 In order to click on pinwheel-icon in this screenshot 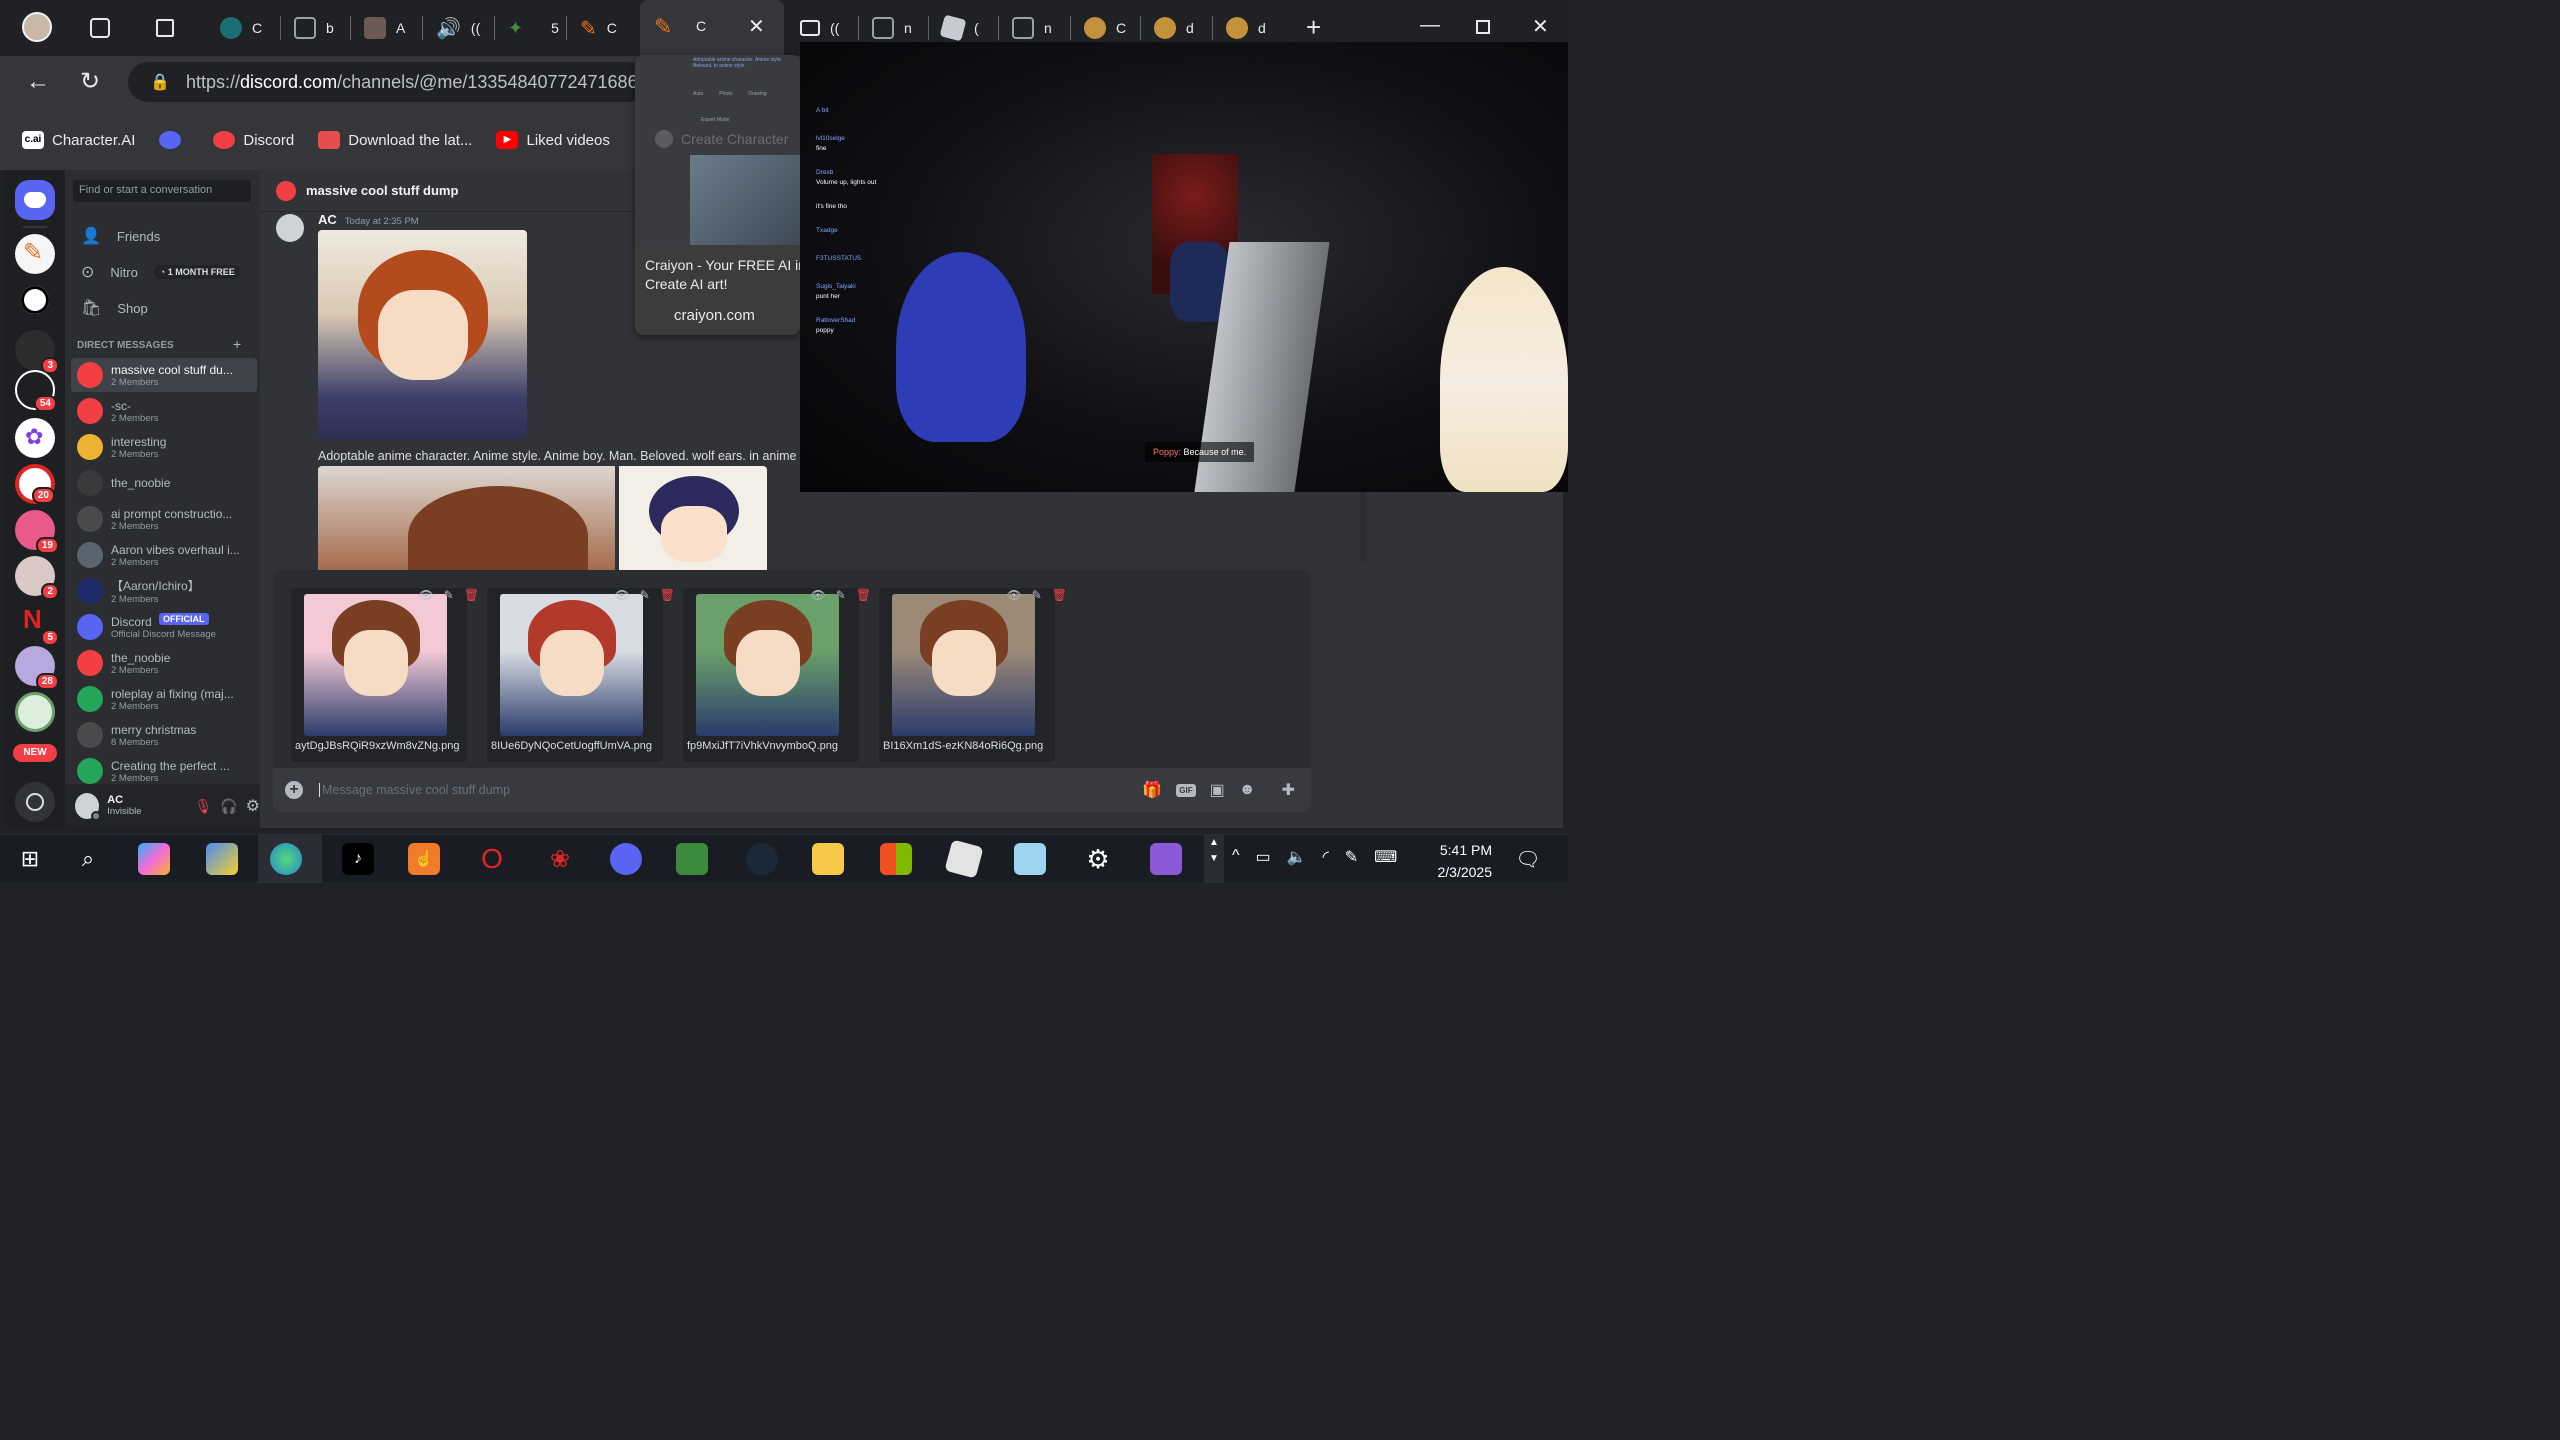, I will do `click(222, 859)`.